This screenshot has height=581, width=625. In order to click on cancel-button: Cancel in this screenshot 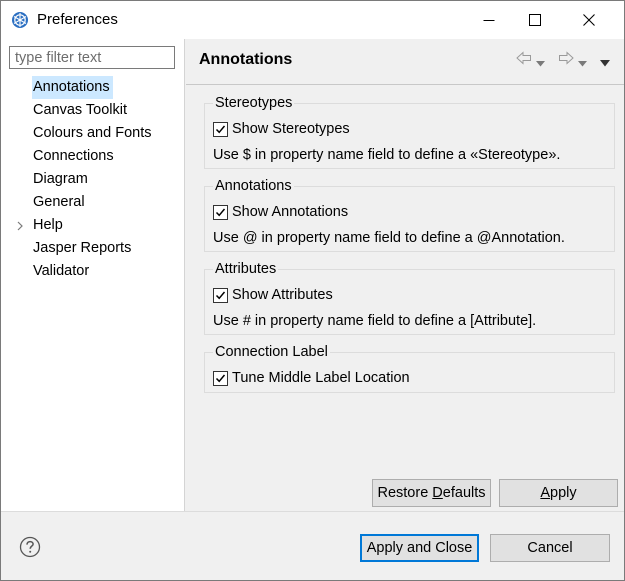, I will do `click(550, 548)`.